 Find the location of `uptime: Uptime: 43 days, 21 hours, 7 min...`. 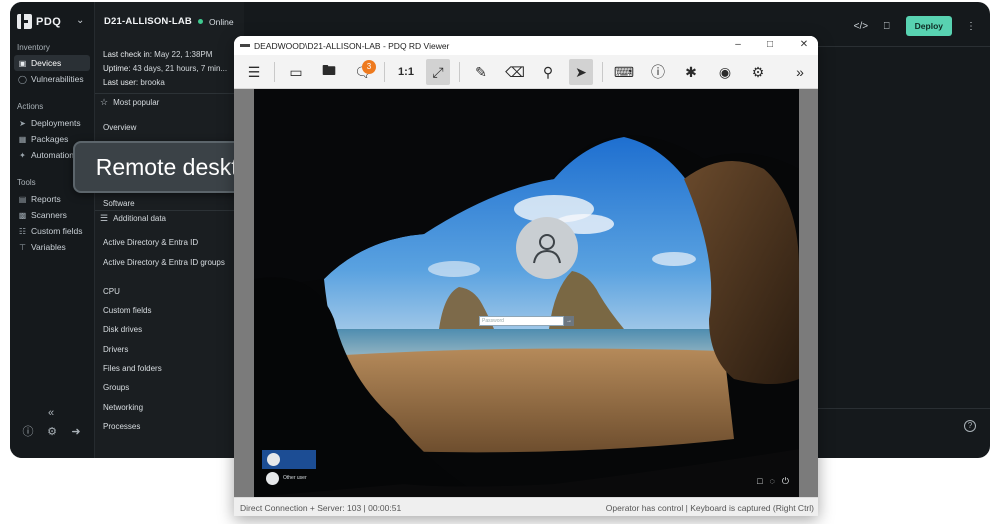

uptime: Uptime: 43 days, 21 hours, 7 min... is located at coordinates (165, 68).